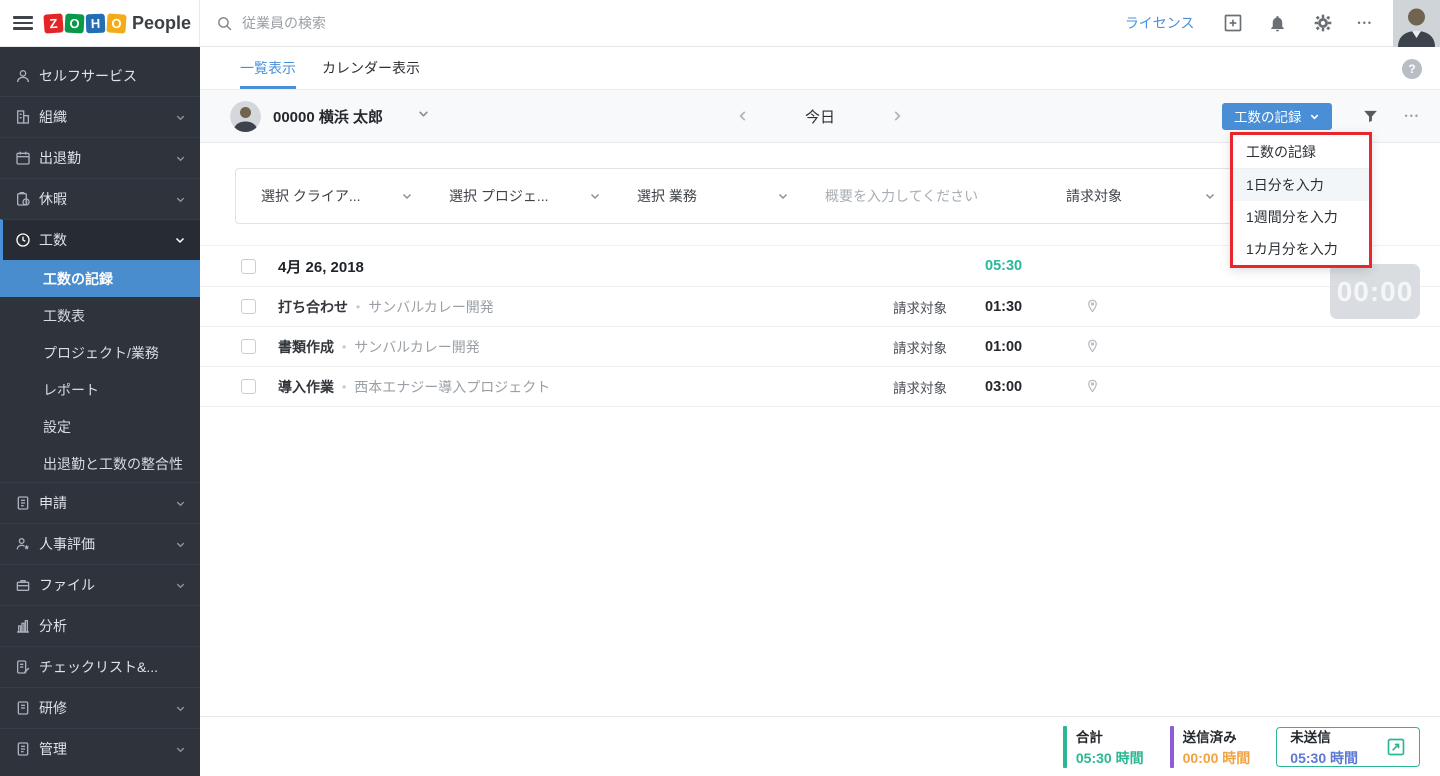  What do you see at coordinates (1301, 185) in the screenshot?
I see `menu-item-enter-one-day: 1日分を入力` at bounding box center [1301, 185].